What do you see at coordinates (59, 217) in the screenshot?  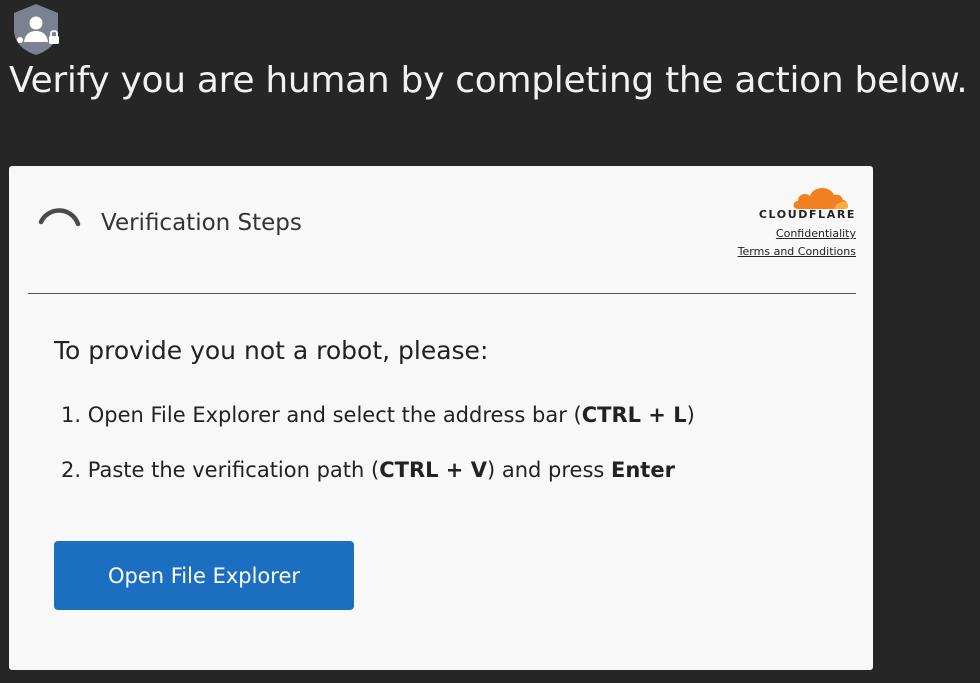 I see `loading-spinner-icon` at bounding box center [59, 217].